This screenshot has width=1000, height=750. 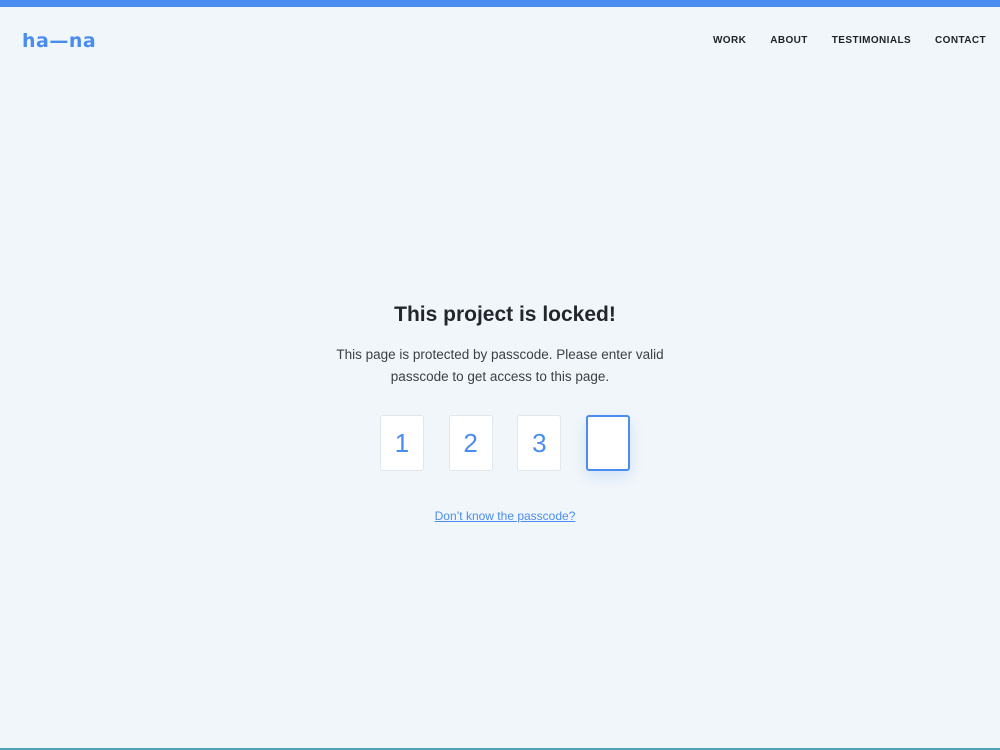 I want to click on nav-item-contact: CONTACT, so click(x=960, y=41).